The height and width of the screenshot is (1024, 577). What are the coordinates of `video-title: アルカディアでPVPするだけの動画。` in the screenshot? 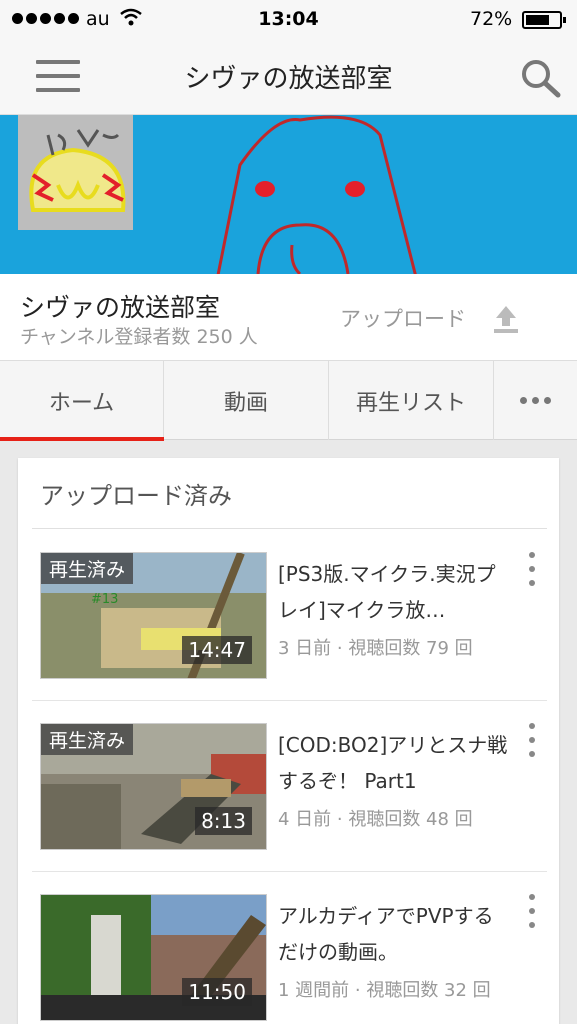 It's located at (393, 934).